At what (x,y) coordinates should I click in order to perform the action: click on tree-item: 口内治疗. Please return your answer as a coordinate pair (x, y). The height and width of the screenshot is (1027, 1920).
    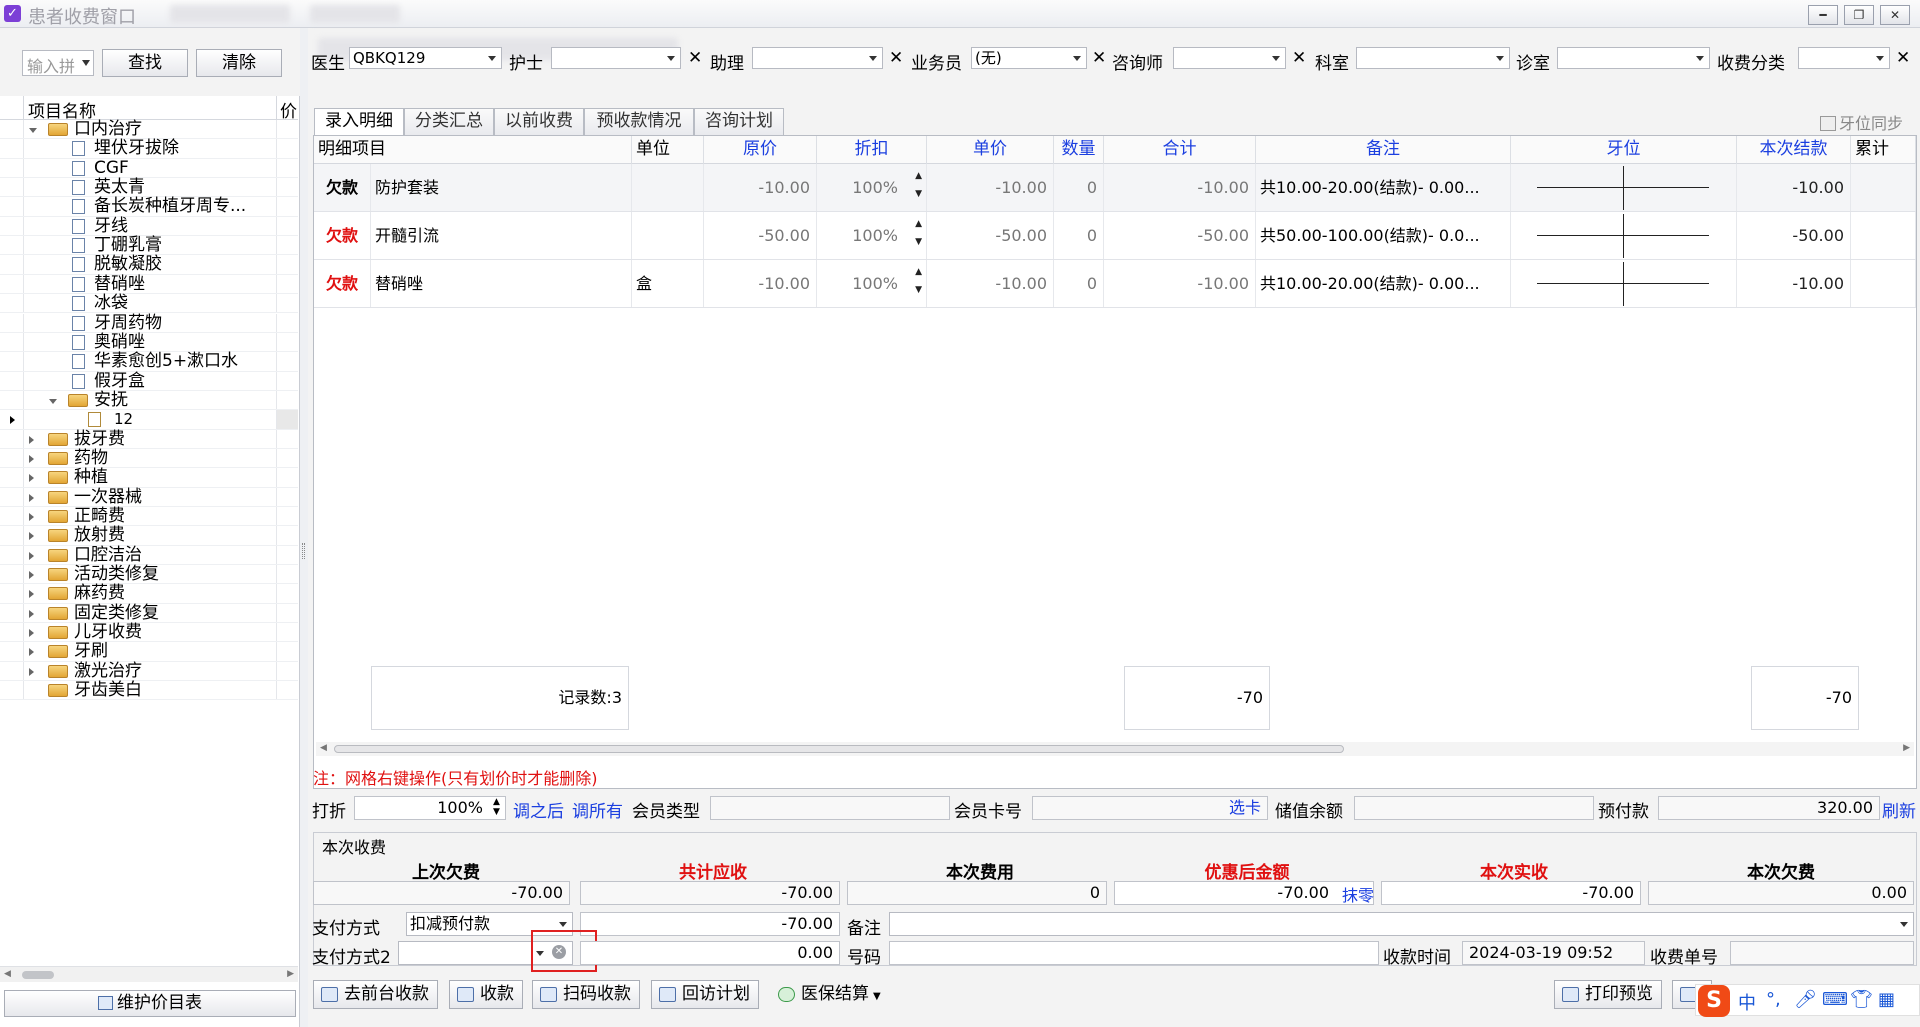
    Looking at the image, I should click on (149, 129).